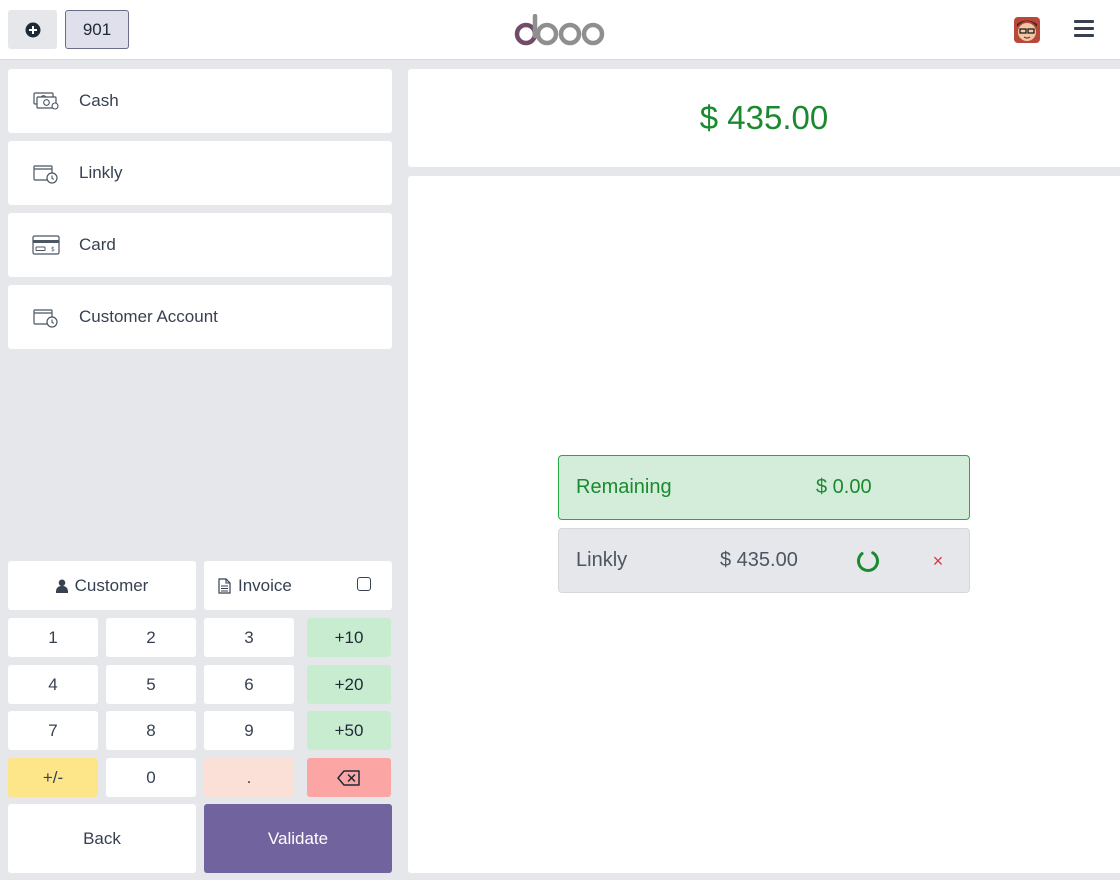 Image resolution: width=1120 pixels, height=880 pixels. Describe the element at coordinates (151, 730) in the screenshot. I see `numpad-key-8: 8` at that location.